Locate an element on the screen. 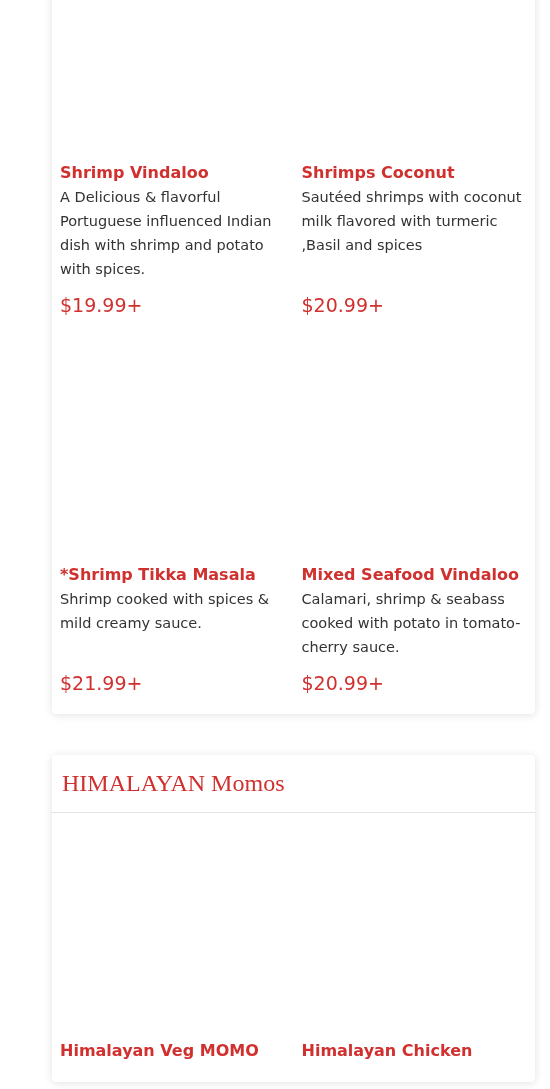  dish-name: Shrimps Coconut is located at coordinates (414, 172).